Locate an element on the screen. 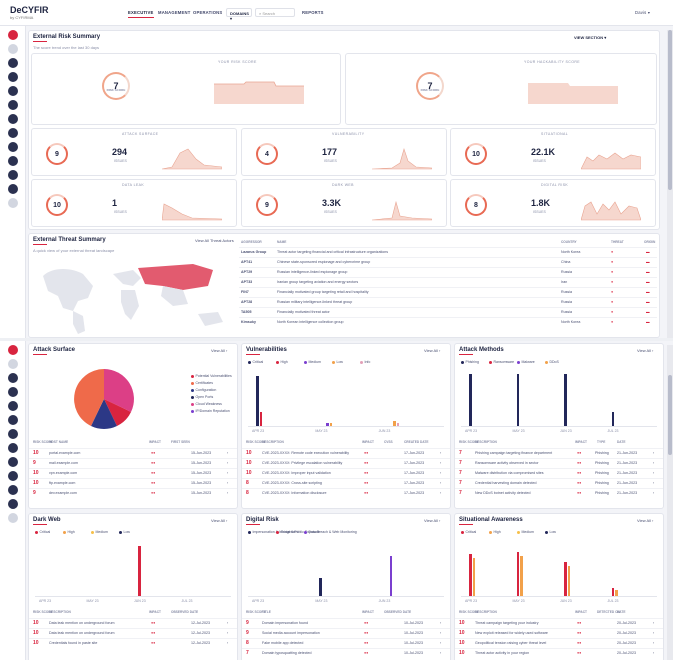 This screenshot has height=660, width=673. shield-icon is located at coordinates (13, 378).